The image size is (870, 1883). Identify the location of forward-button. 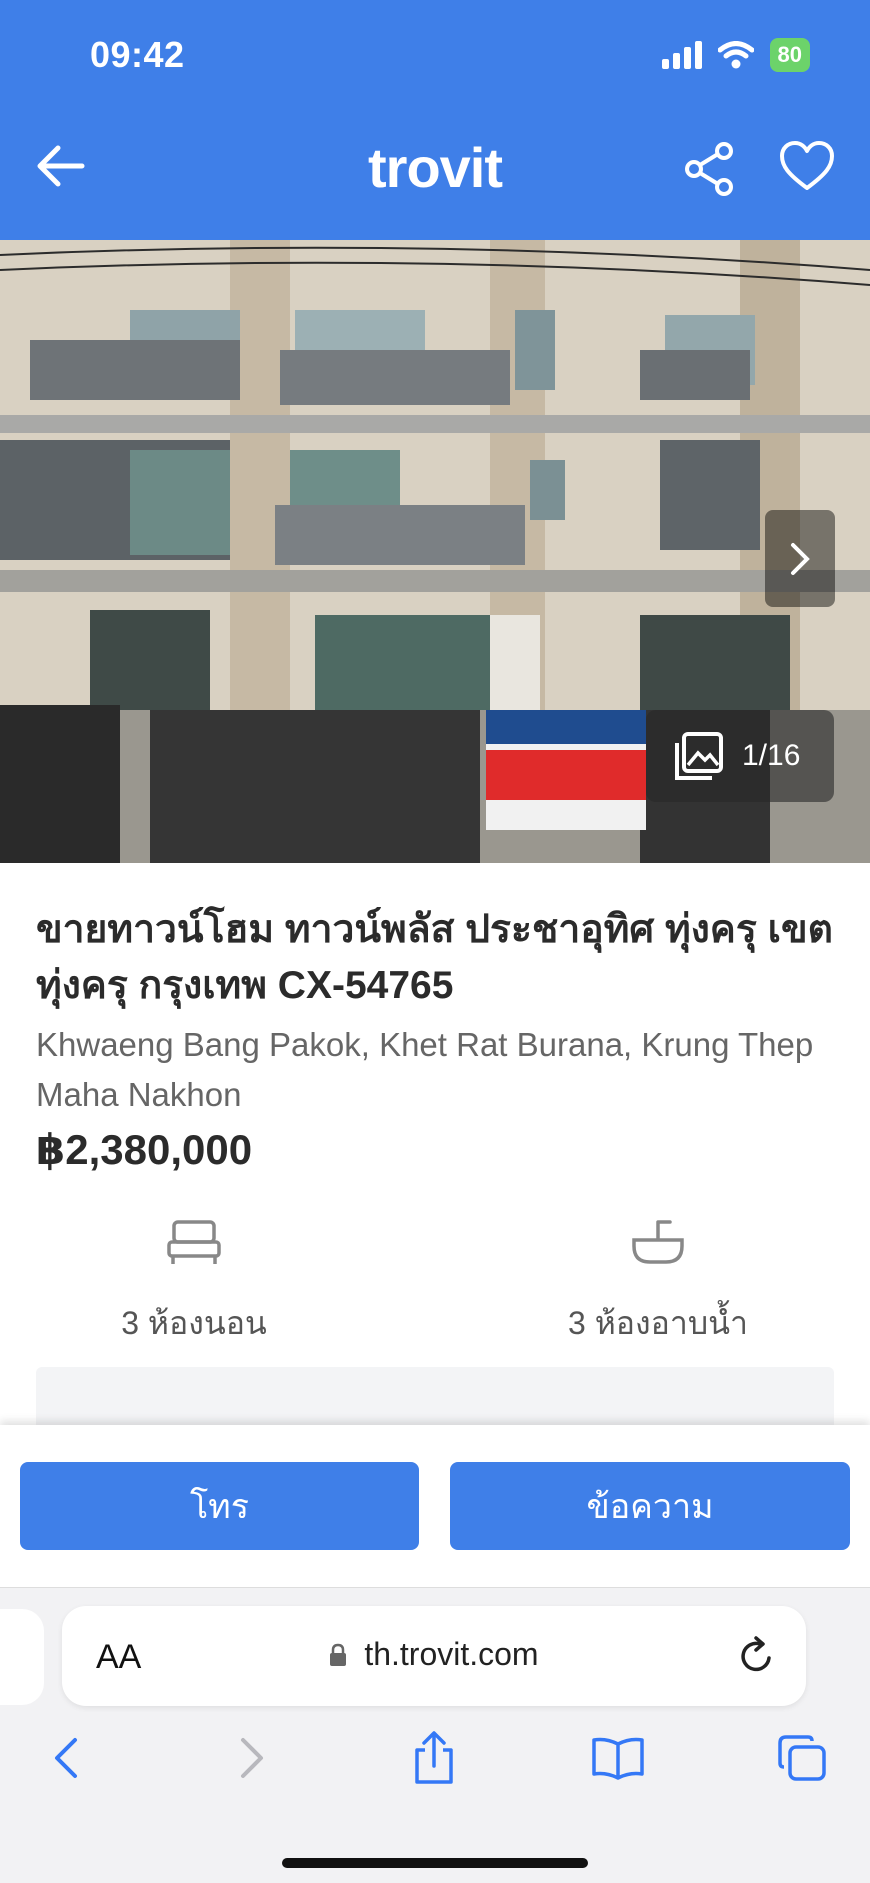
(252, 1758).